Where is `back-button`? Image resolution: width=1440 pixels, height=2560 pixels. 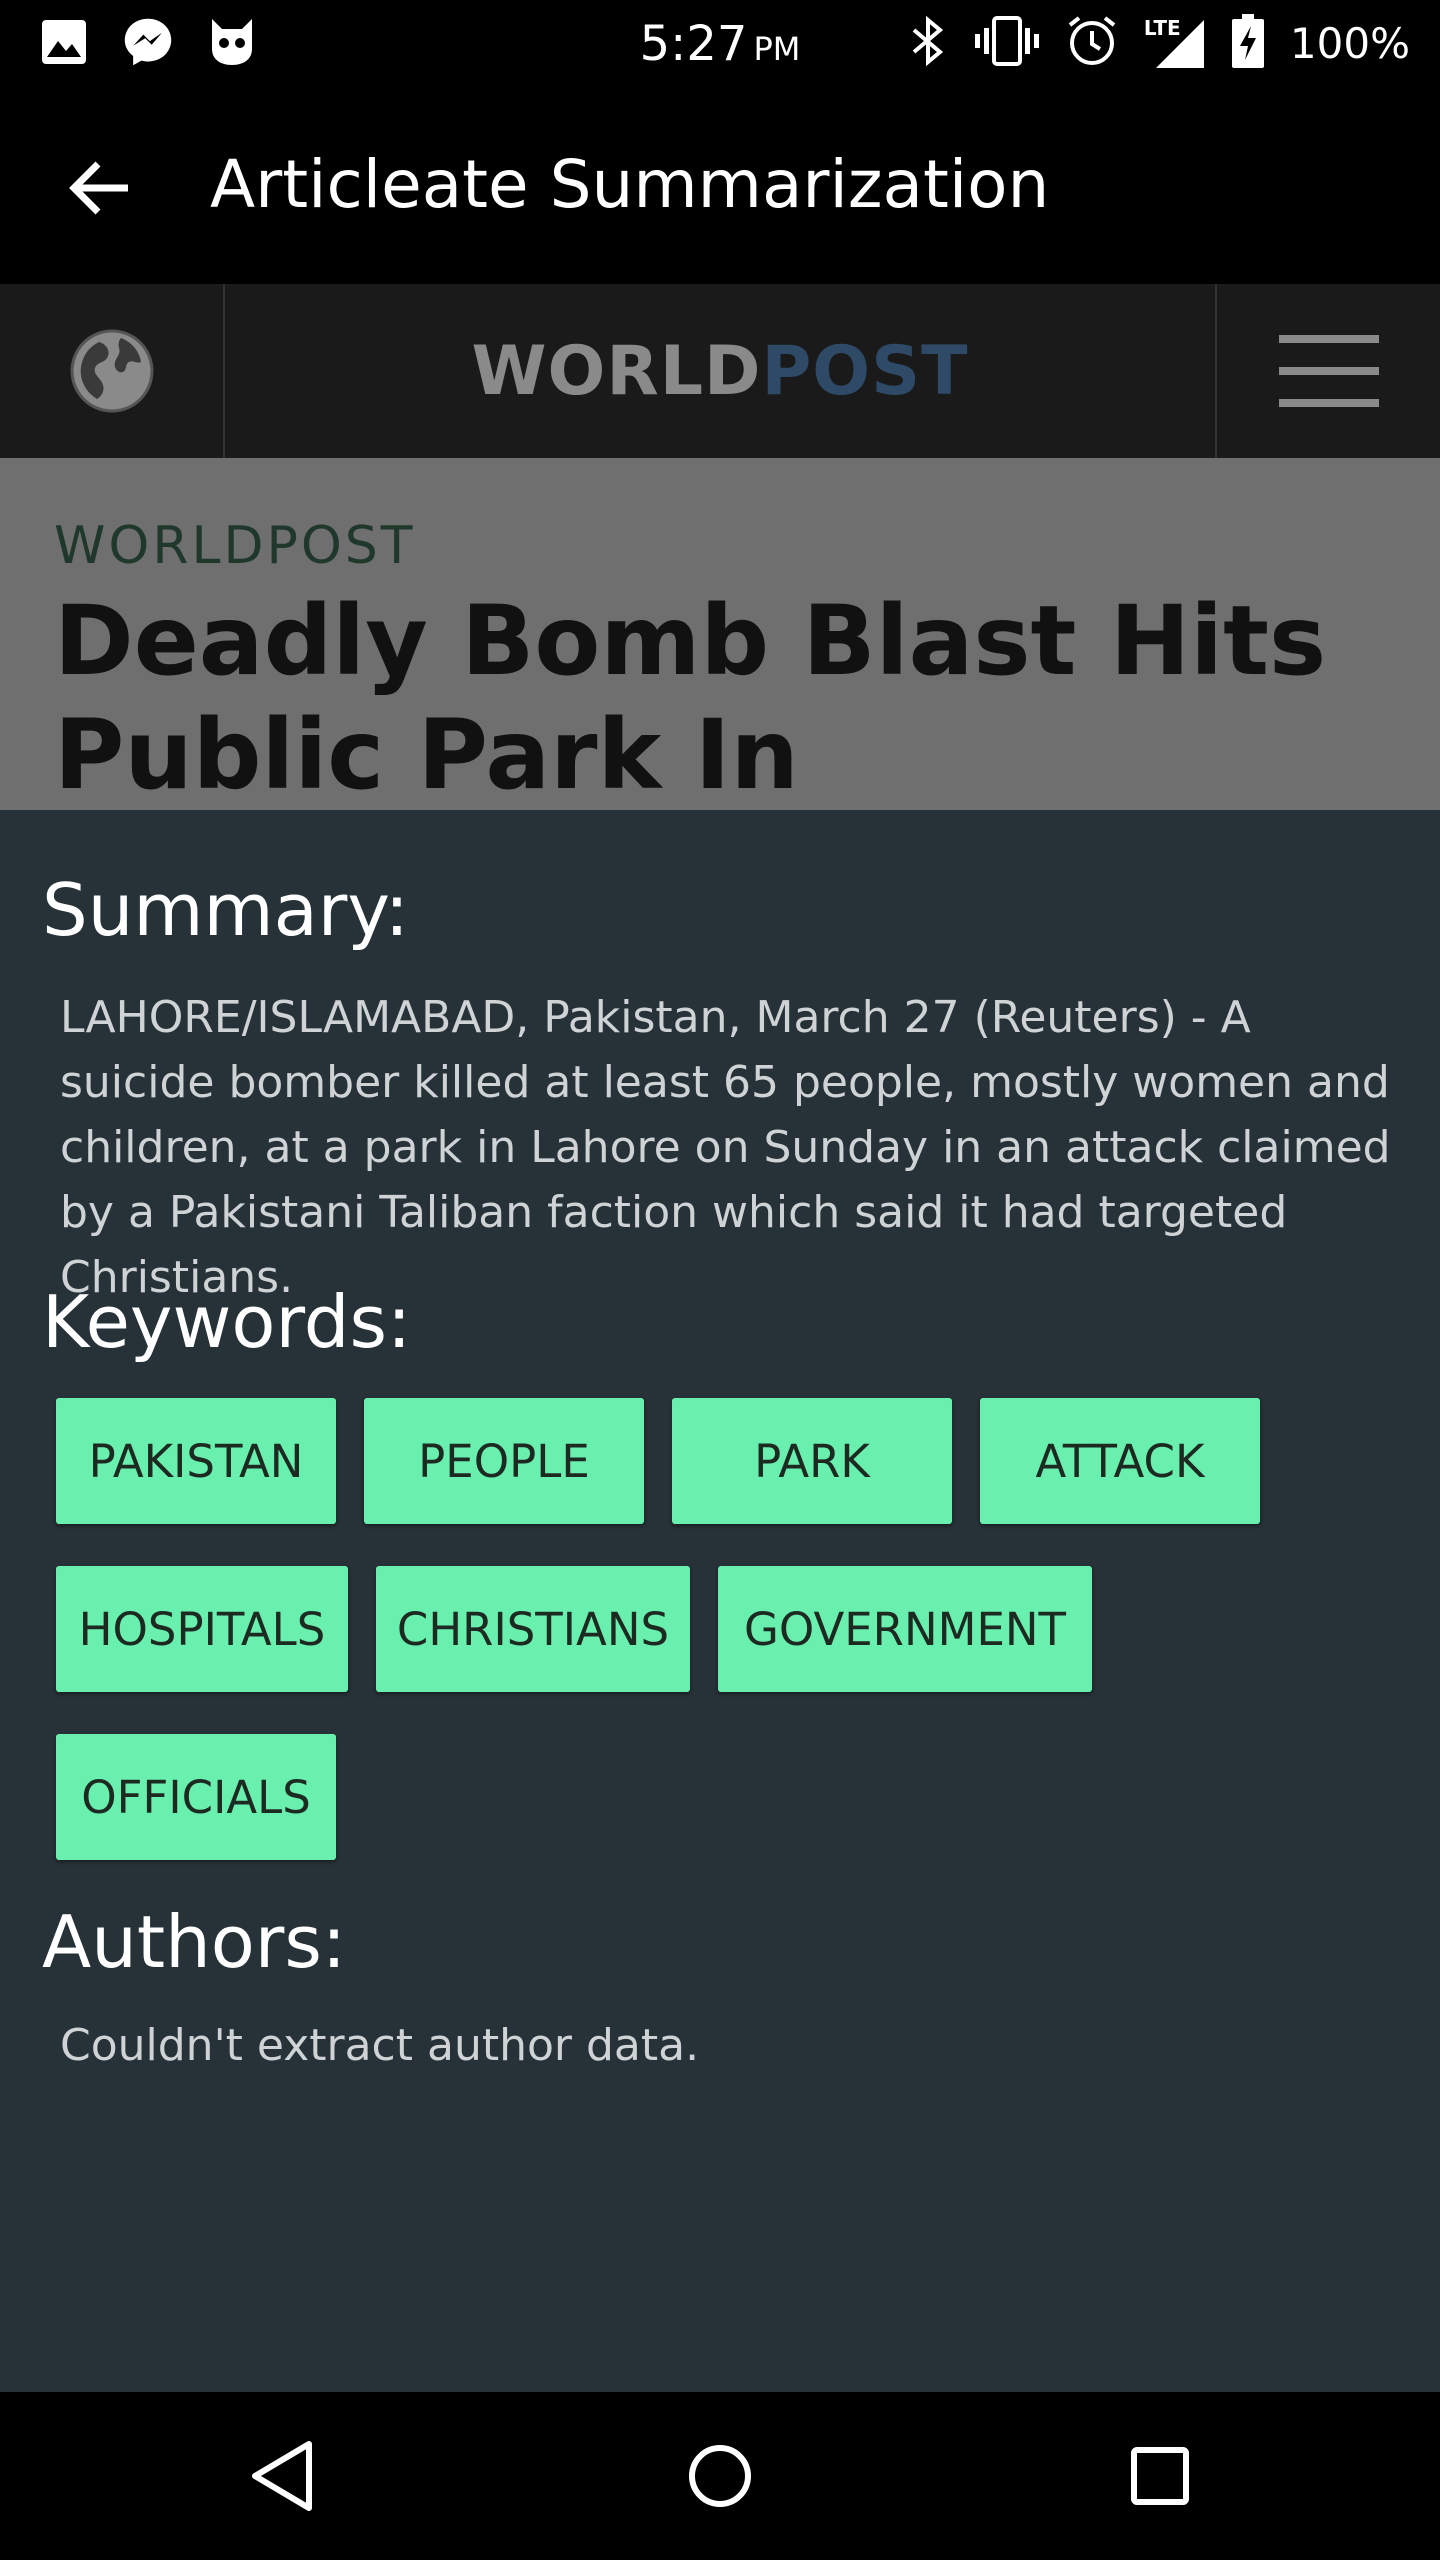
back-button is located at coordinates (100, 188).